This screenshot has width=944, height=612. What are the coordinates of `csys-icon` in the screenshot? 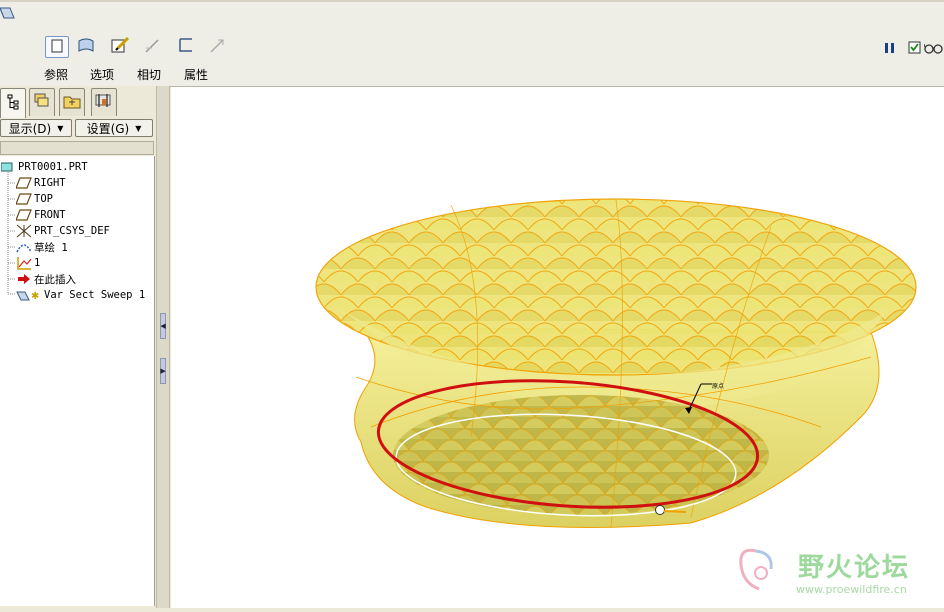 It's located at (24, 231).